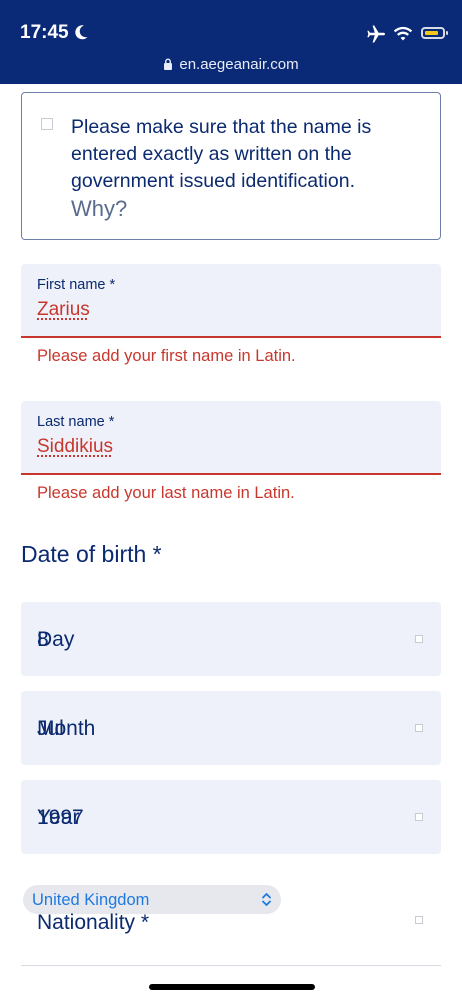 The image size is (462, 1000). I want to click on last-name-error: Please add your last name in Latin., so click(166, 493).